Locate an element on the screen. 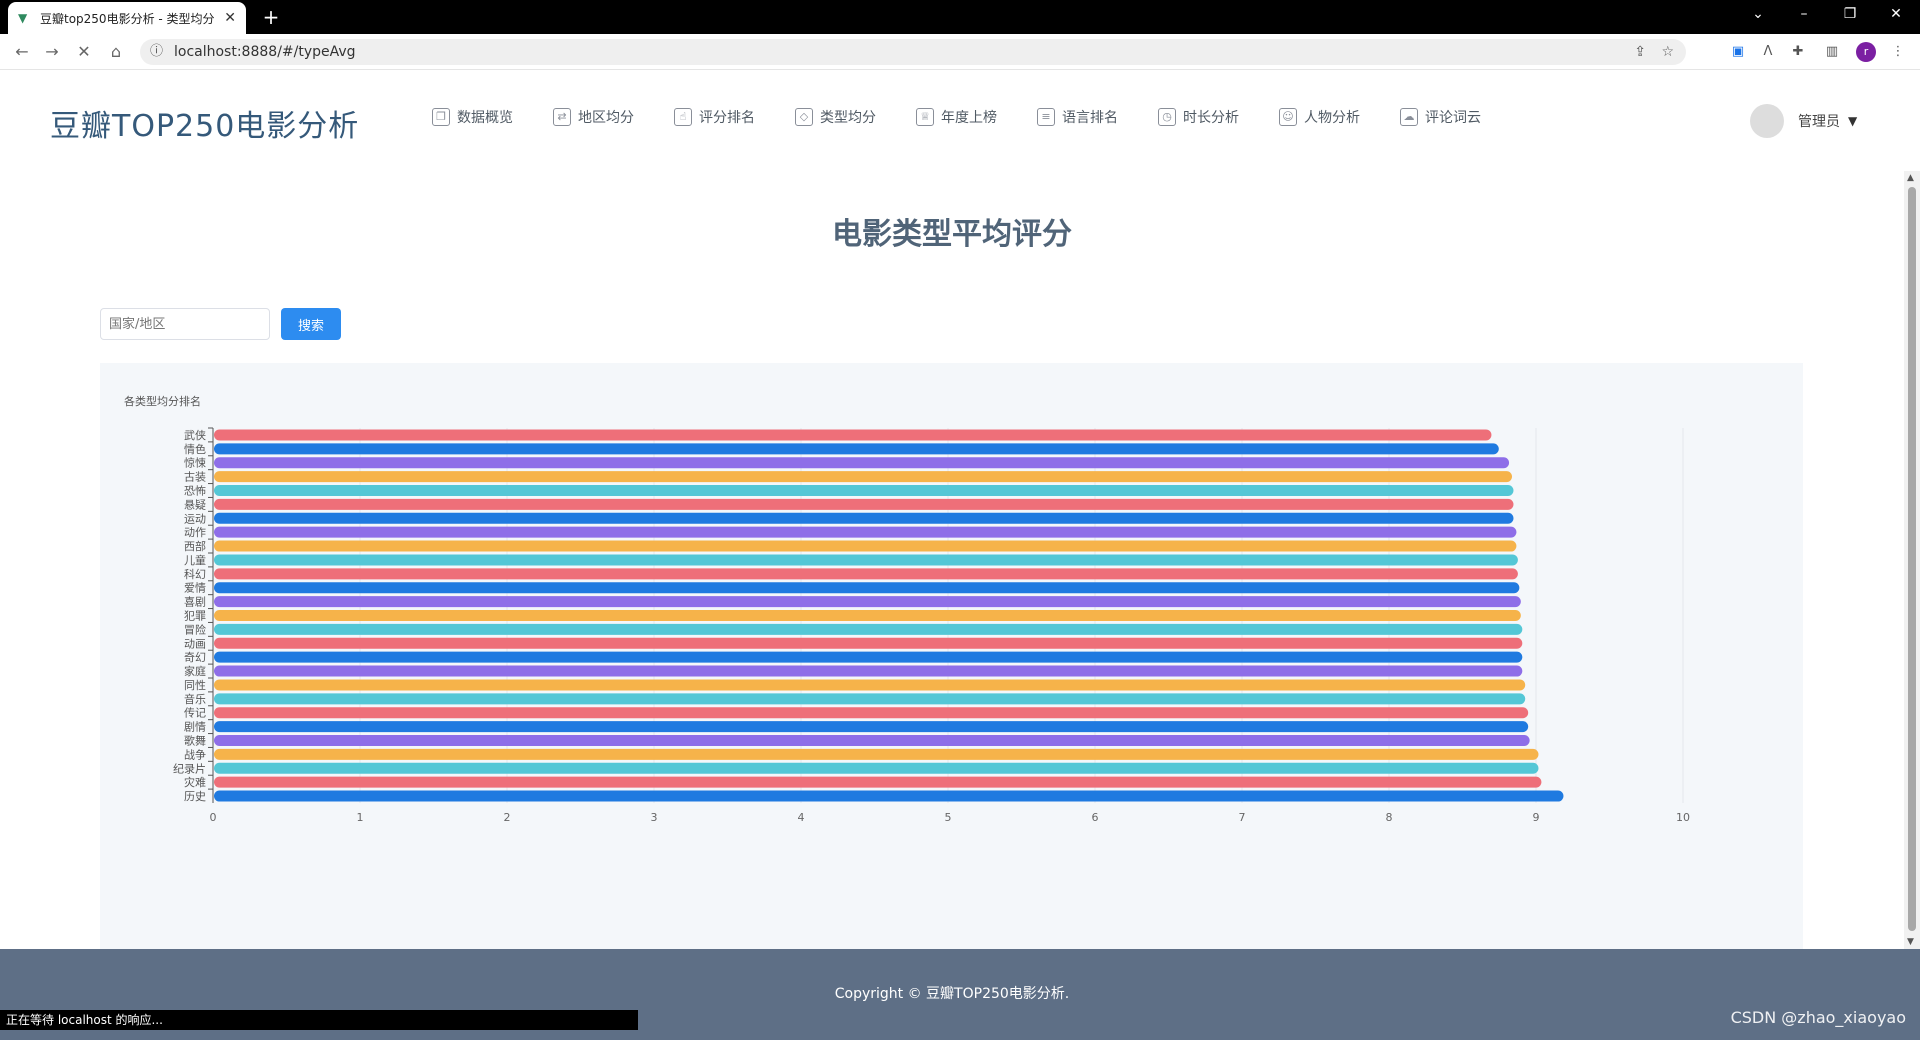 The width and height of the screenshot is (1920, 1040). y-tick-label: 科幻 is located at coordinates (195, 574).